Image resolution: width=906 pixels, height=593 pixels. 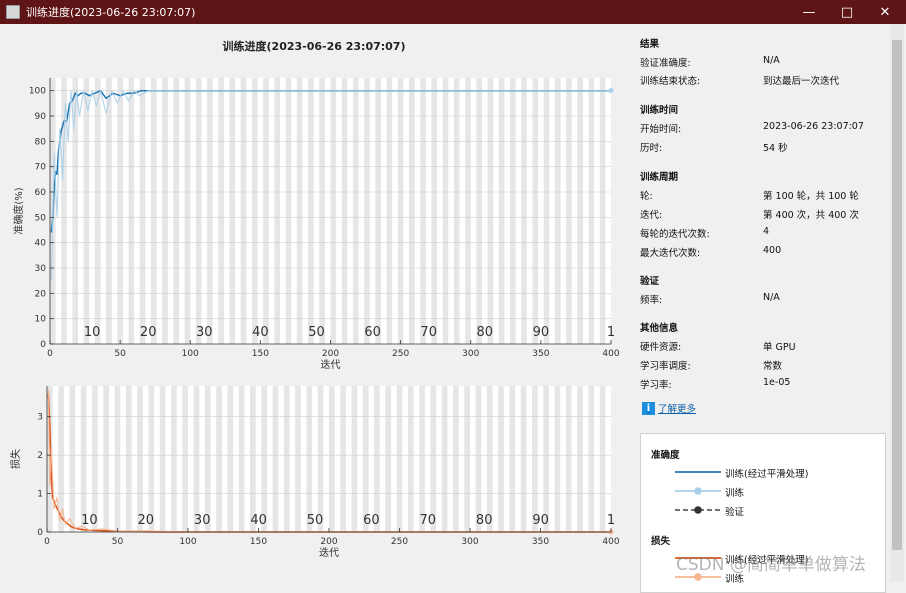 What do you see at coordinates (735, 493) in the screenshot?
I see `legend-label: 训练` at bounding box center [735, 493].